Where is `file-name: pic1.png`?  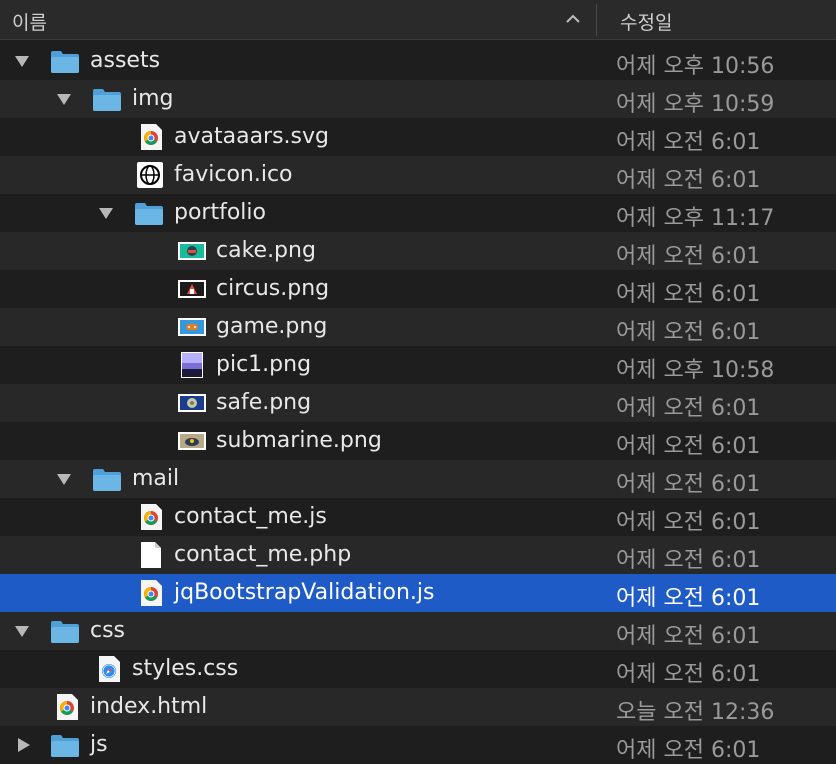 file-name: pic1.png is located at coordinates (264, 364).